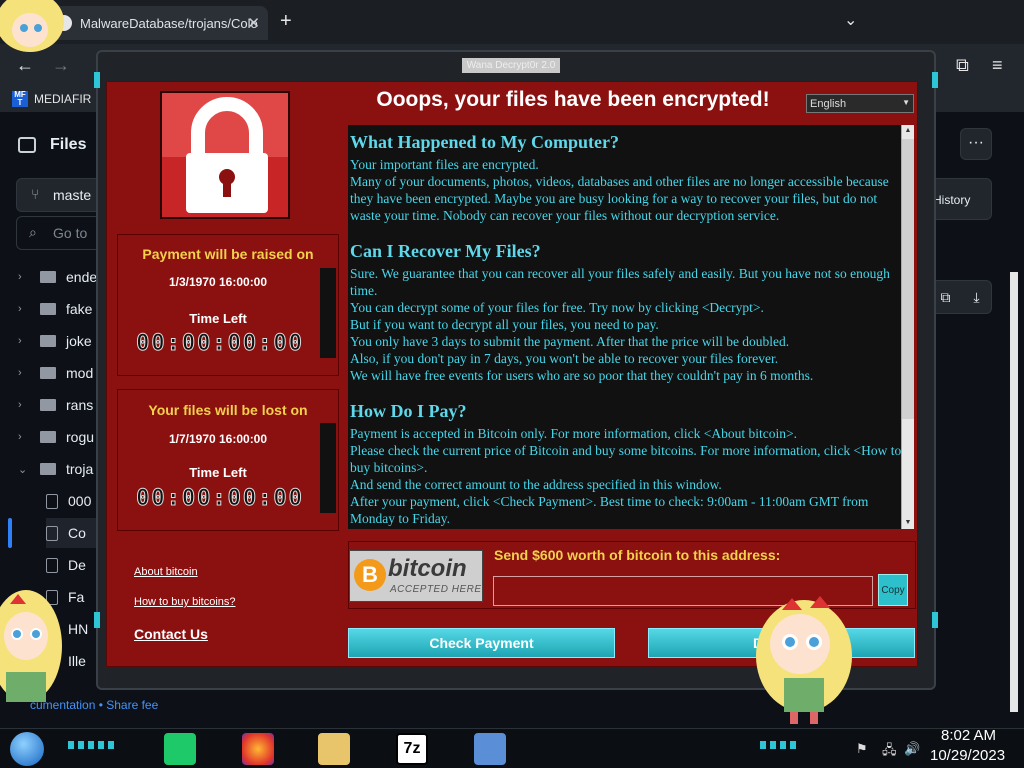 The image size is (1024, 768). I want to click on volume-icon: 🔊, so click(912, 749).